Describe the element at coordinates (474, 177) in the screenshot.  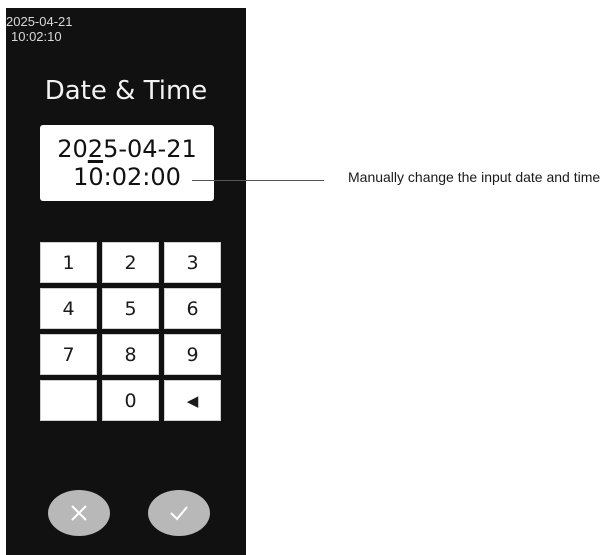
I see `annotation-text: Manually change the input date and time` at that location.